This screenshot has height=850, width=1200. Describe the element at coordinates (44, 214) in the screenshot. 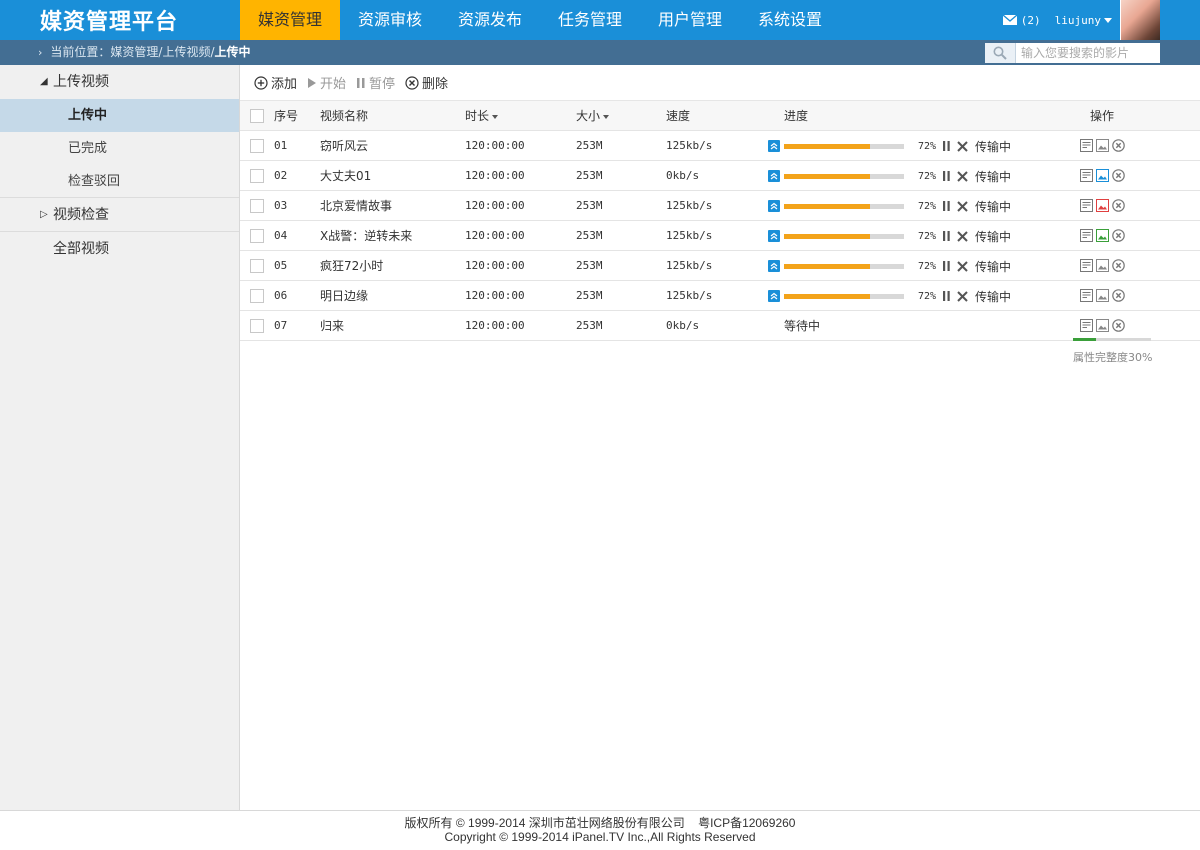

I see `triangle-right-icon: ▷` at that location.